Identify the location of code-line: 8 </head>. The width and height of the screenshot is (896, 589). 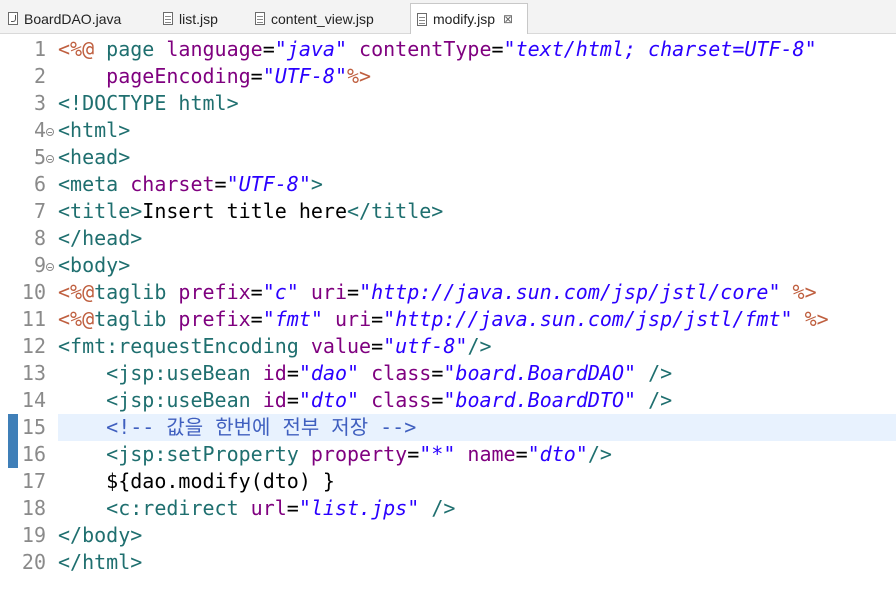
(448, 238).